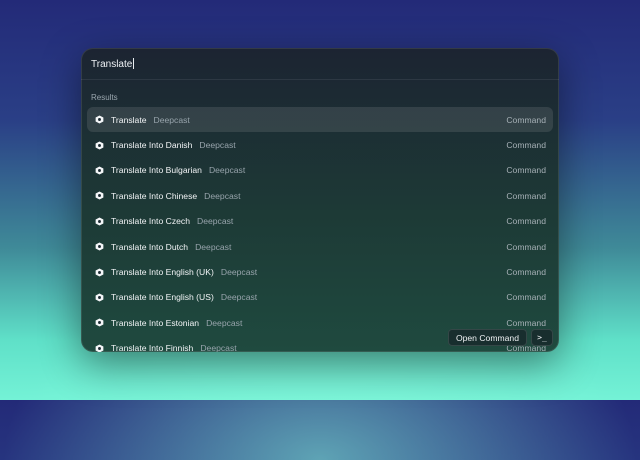  Describe the element at coordinates (152, 145) in the screenshot. I see `result-title: Translate Into Danish` at that location.